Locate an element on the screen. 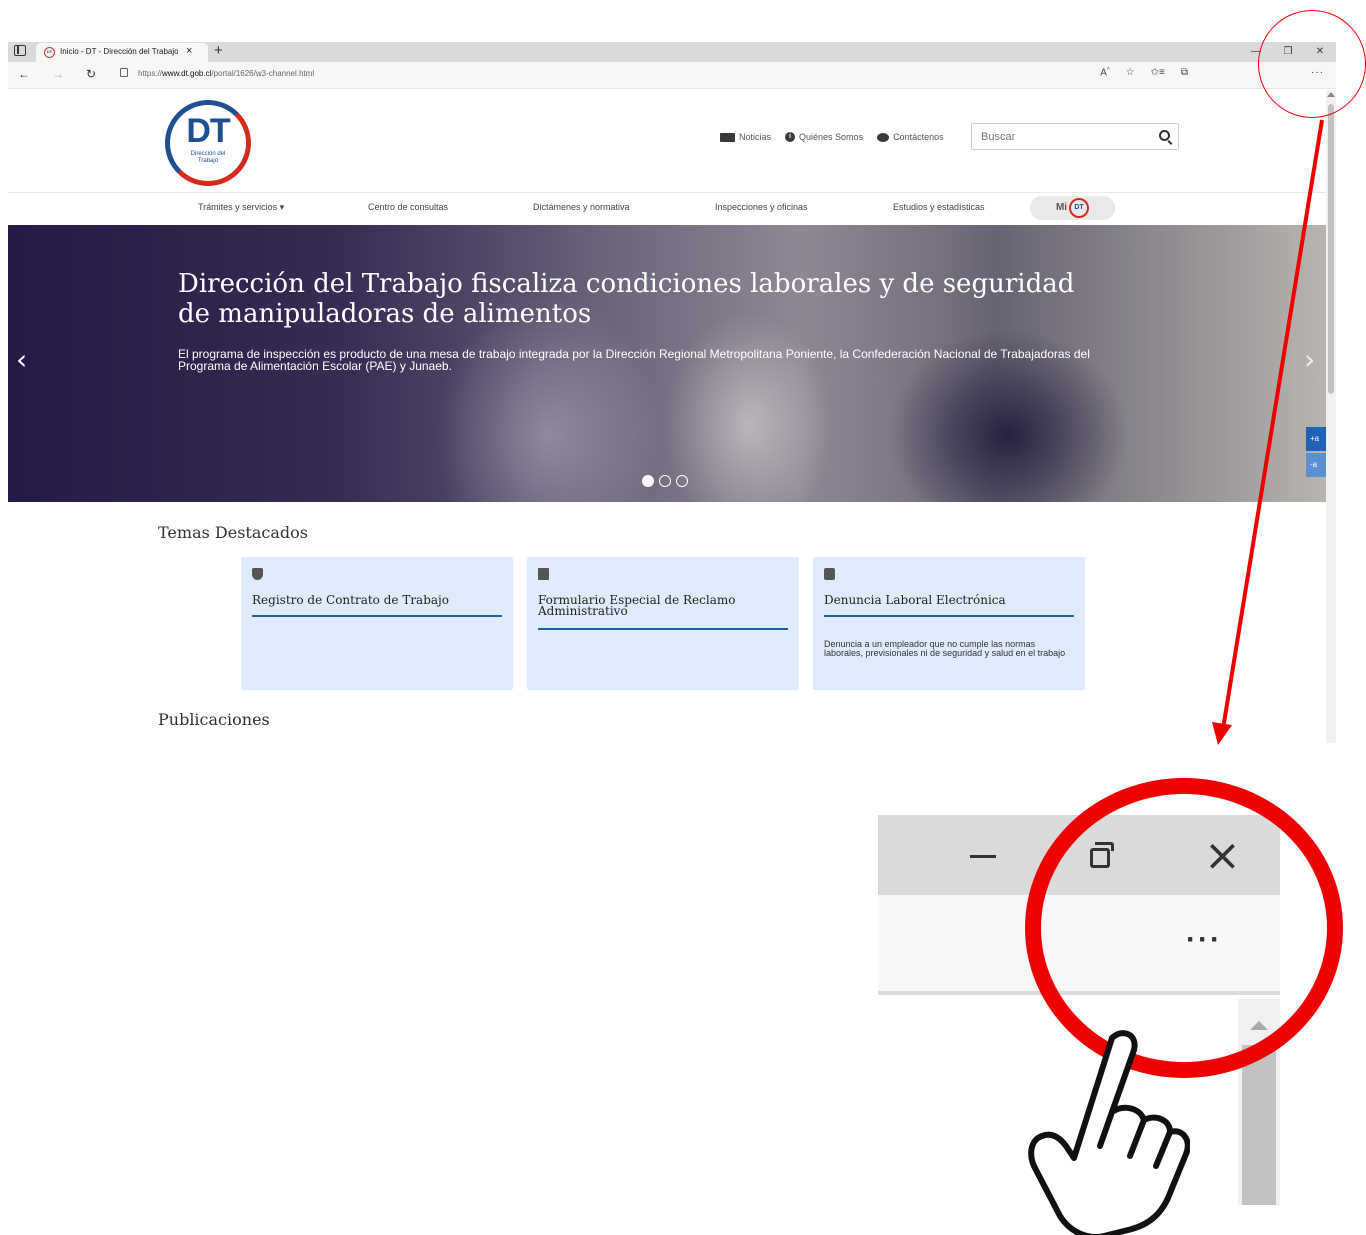 The width and height of the screenshot is (1366, 1235). minimize-icon is located at coordinates (983, 856).